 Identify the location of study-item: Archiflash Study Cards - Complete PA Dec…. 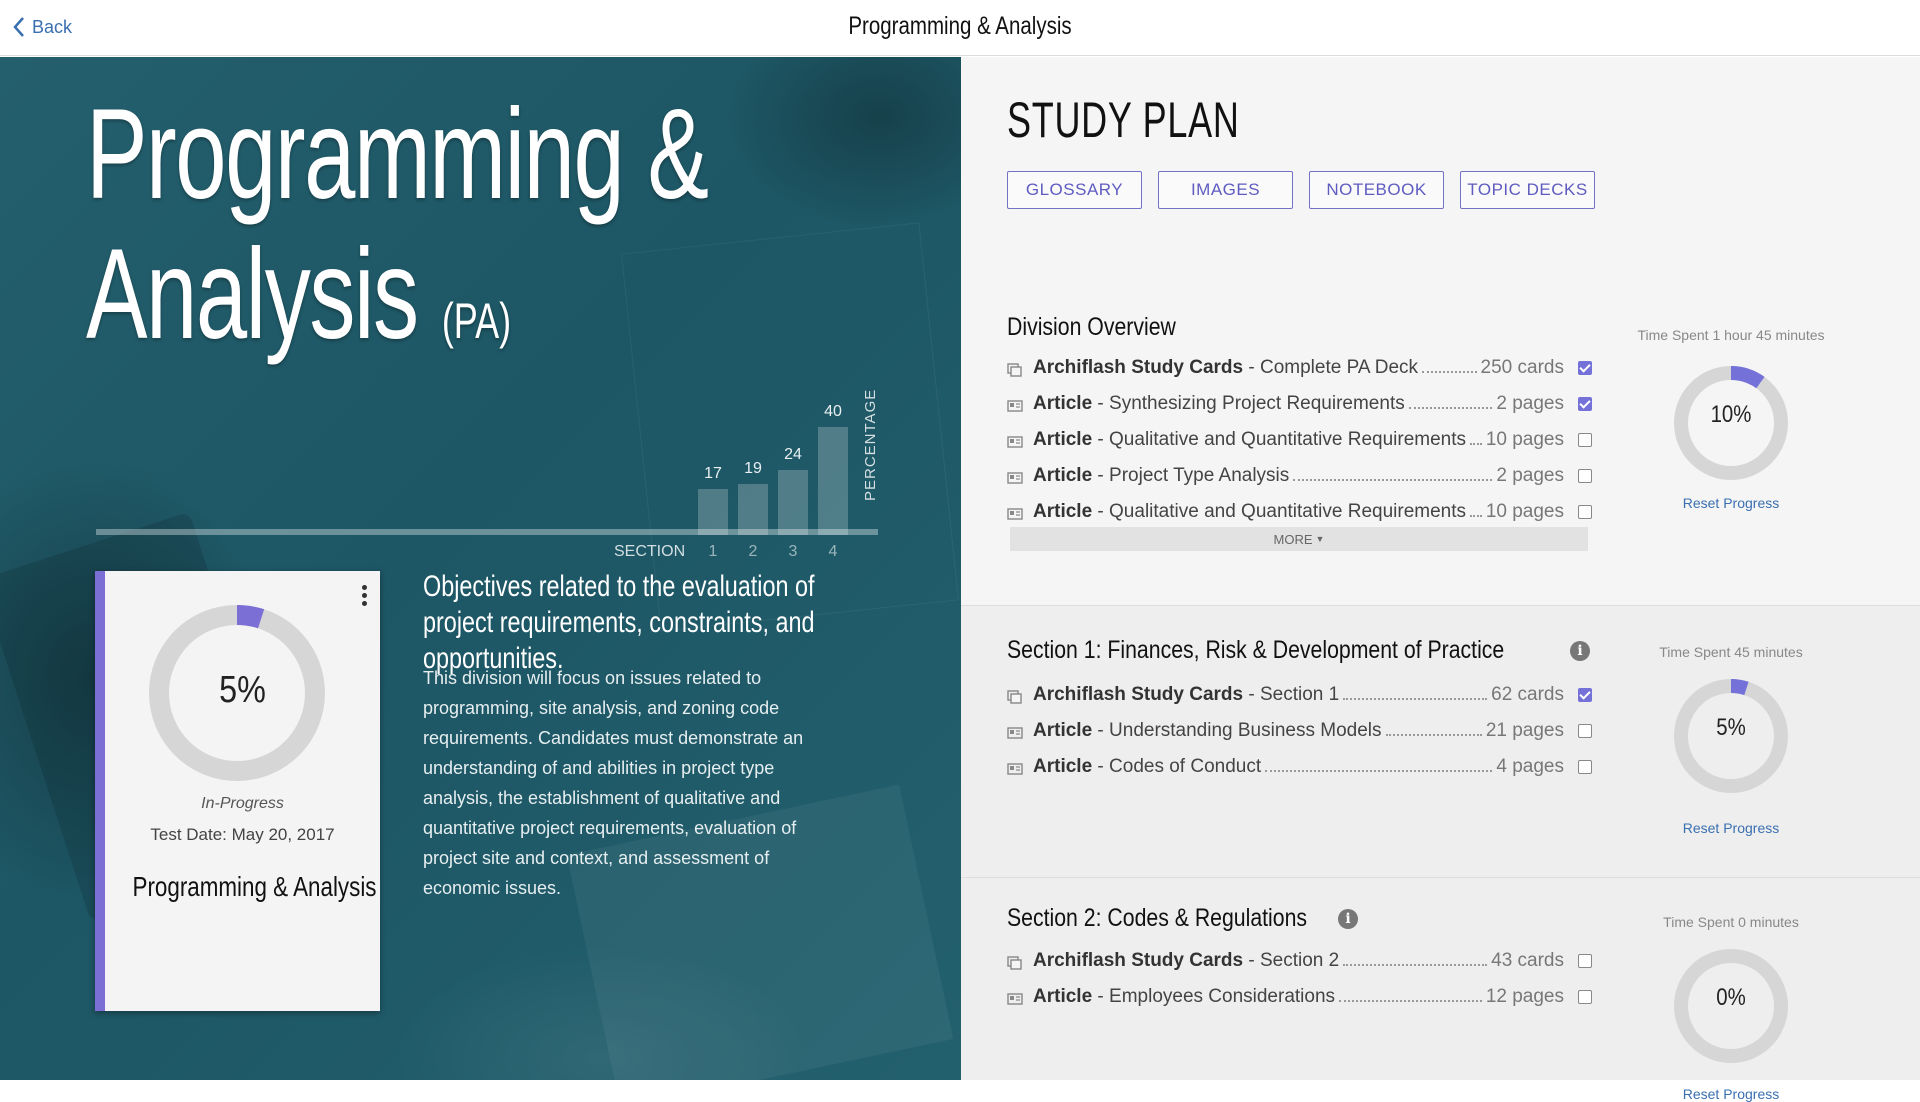
(1299, 368).